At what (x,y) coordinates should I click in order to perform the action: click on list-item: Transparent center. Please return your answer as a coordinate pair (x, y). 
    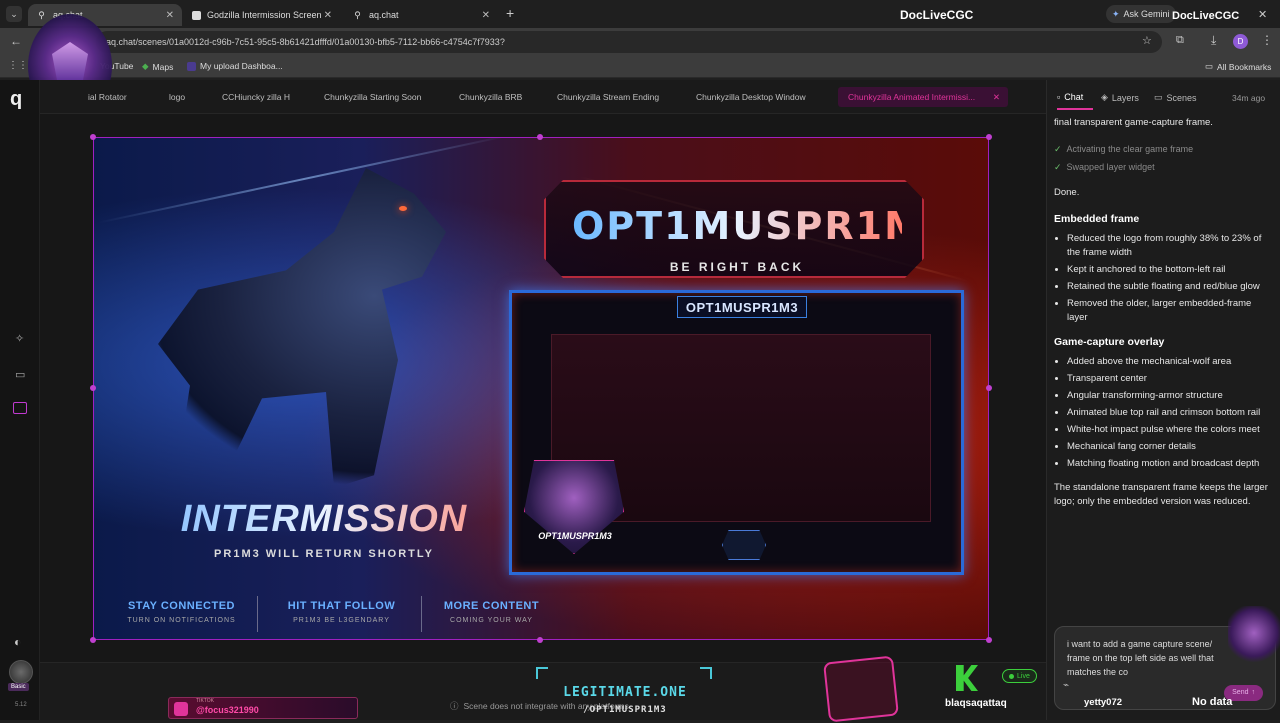
    Looking at the image, I should click on (1167, 379).